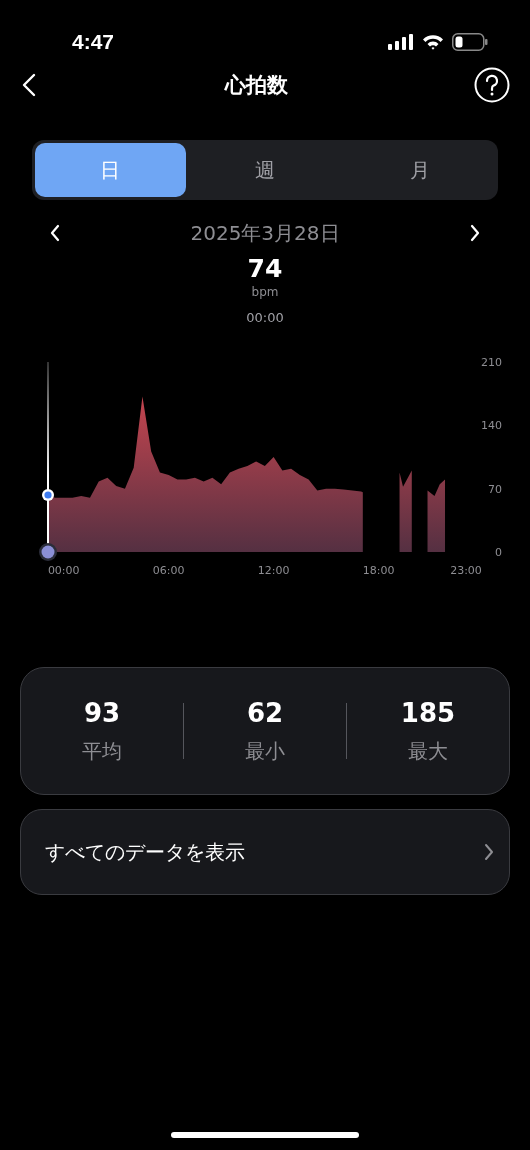 This screenshot has height=1150, width=530. Describe the element at coordinates (48, 461) in the screenshot. I see `chart-cursor` at that location.